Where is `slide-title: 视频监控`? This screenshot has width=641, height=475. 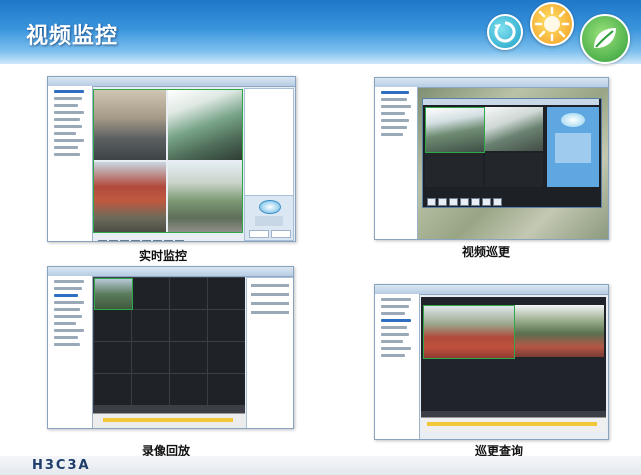 slide-title: 视频监控 is located at coordinates (72, 36).